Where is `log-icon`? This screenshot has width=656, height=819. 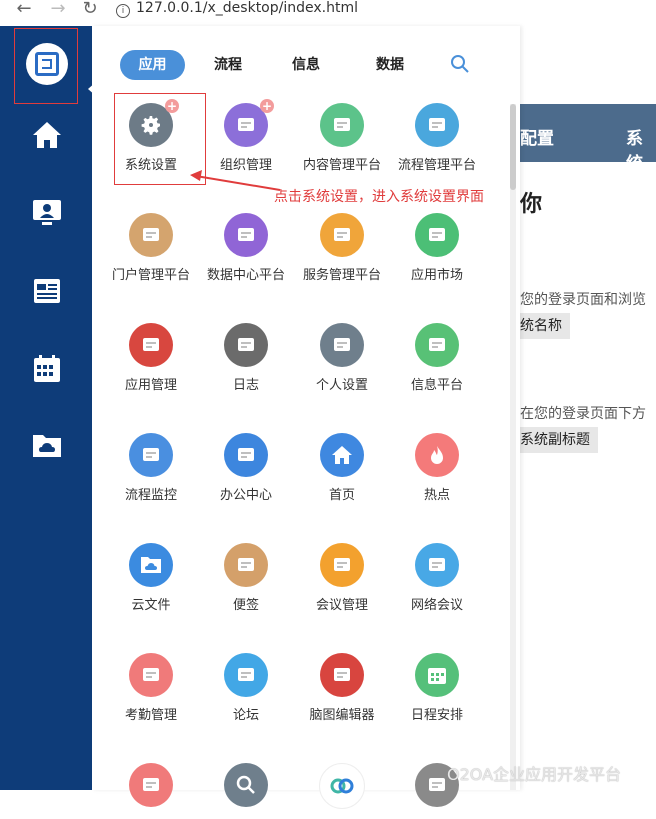 log-icon is located at coordinates (246, 345).